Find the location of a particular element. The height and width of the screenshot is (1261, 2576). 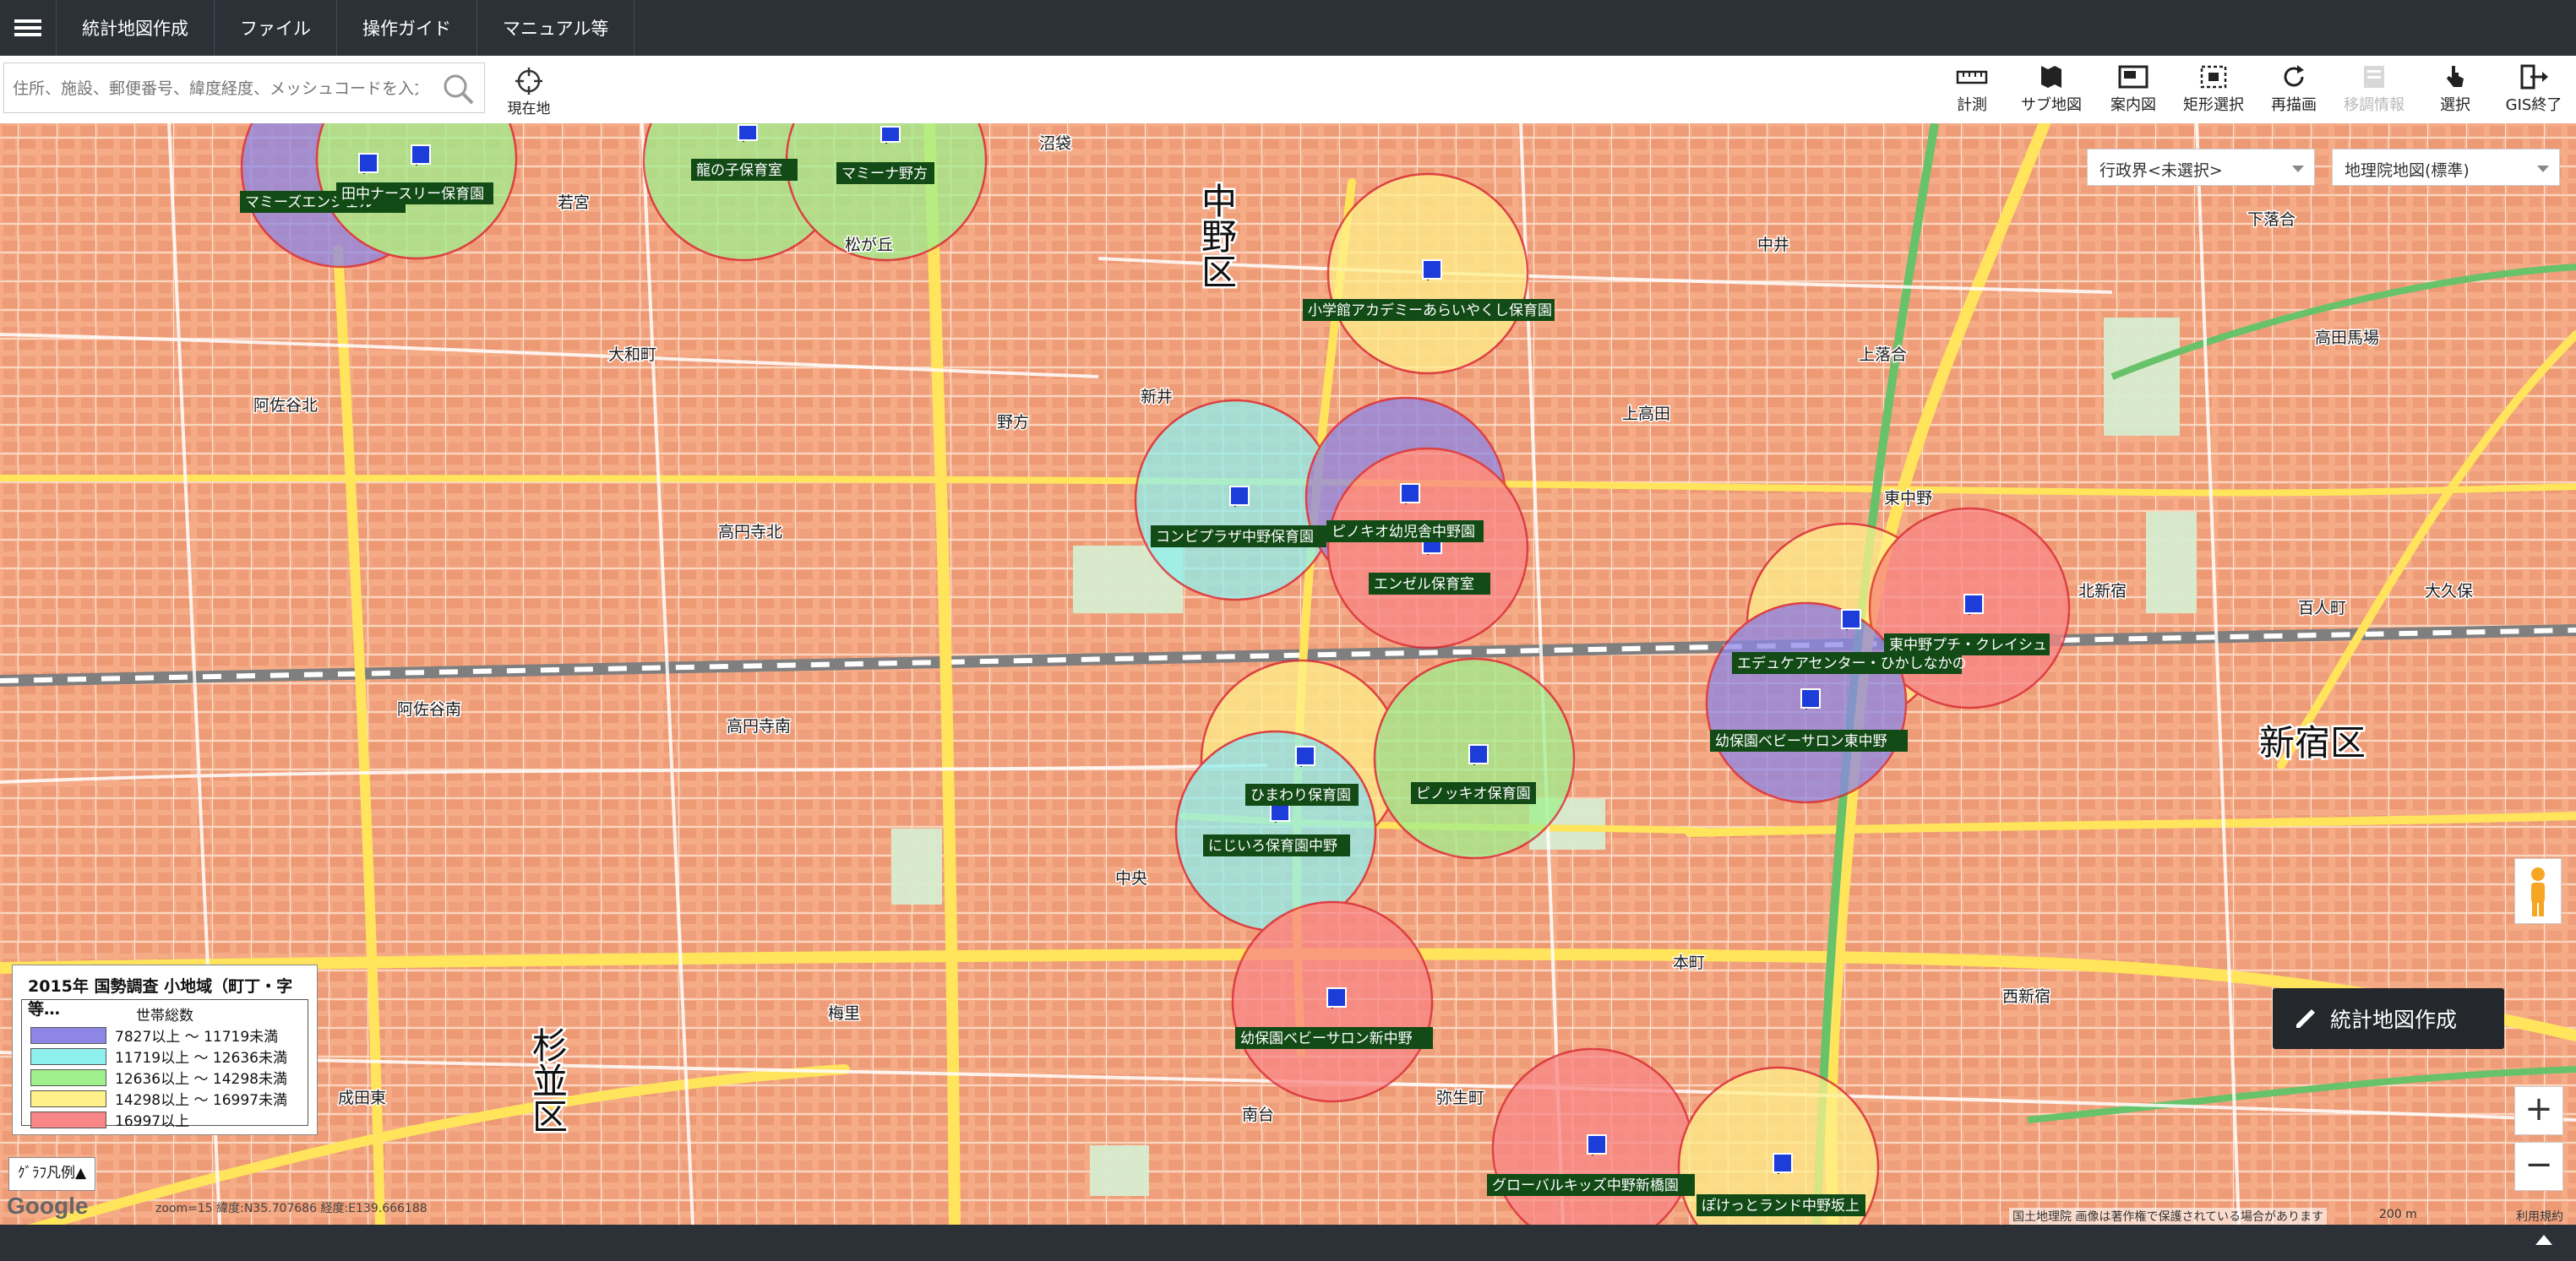

tool-gis-exit: GIS終了 is located at coordinates (2533, 89).